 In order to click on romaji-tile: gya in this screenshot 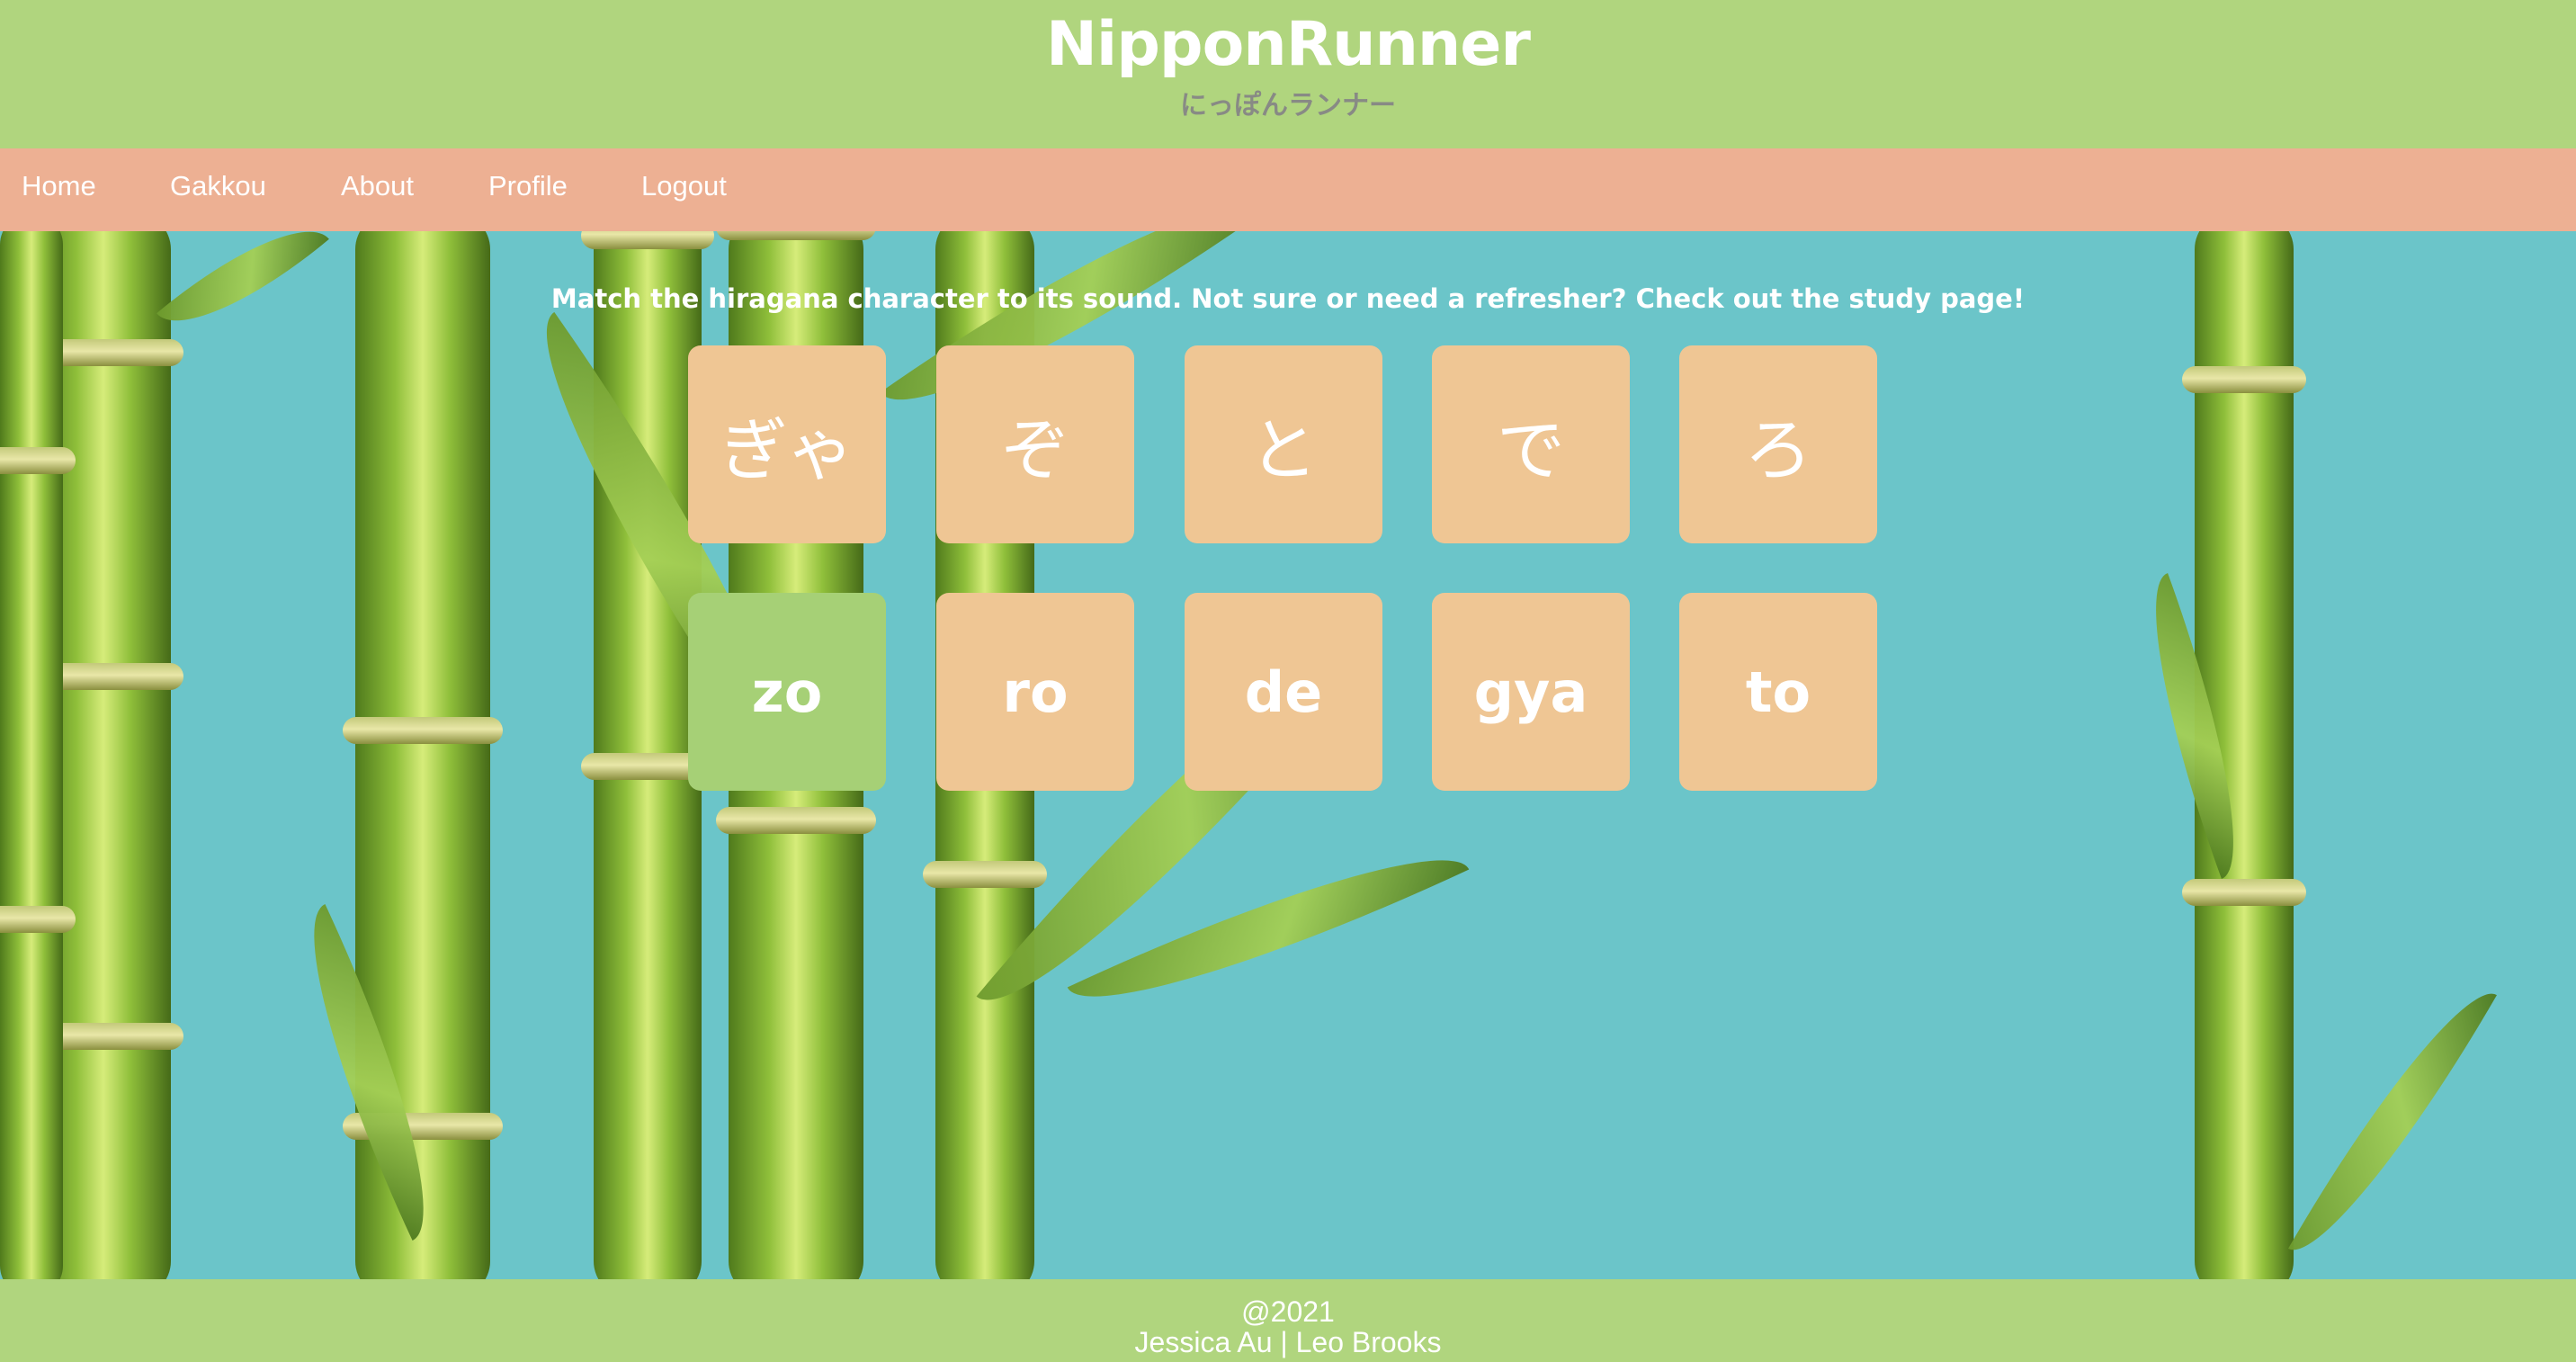, I will do `click(1531, 692)`.